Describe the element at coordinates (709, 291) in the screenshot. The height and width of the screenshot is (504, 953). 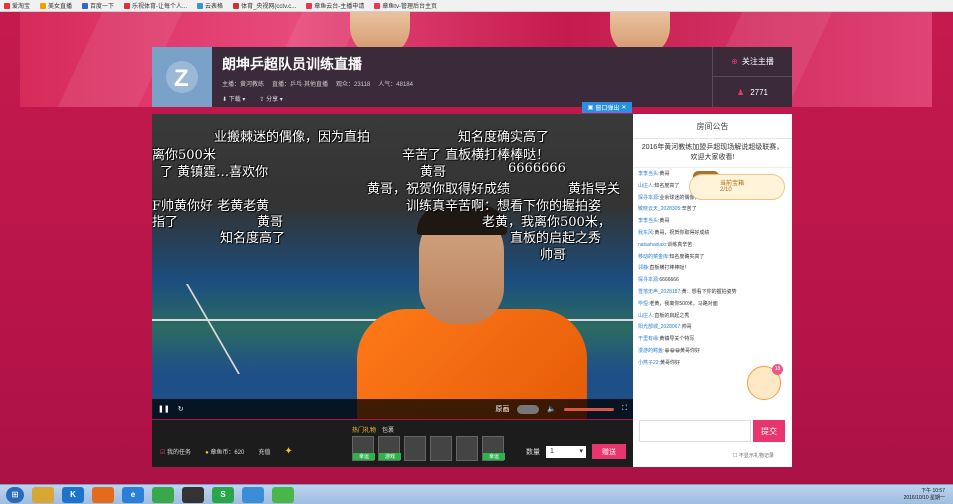
I see `chat-text: 黄：想看下你的握拍姿势` at that location.